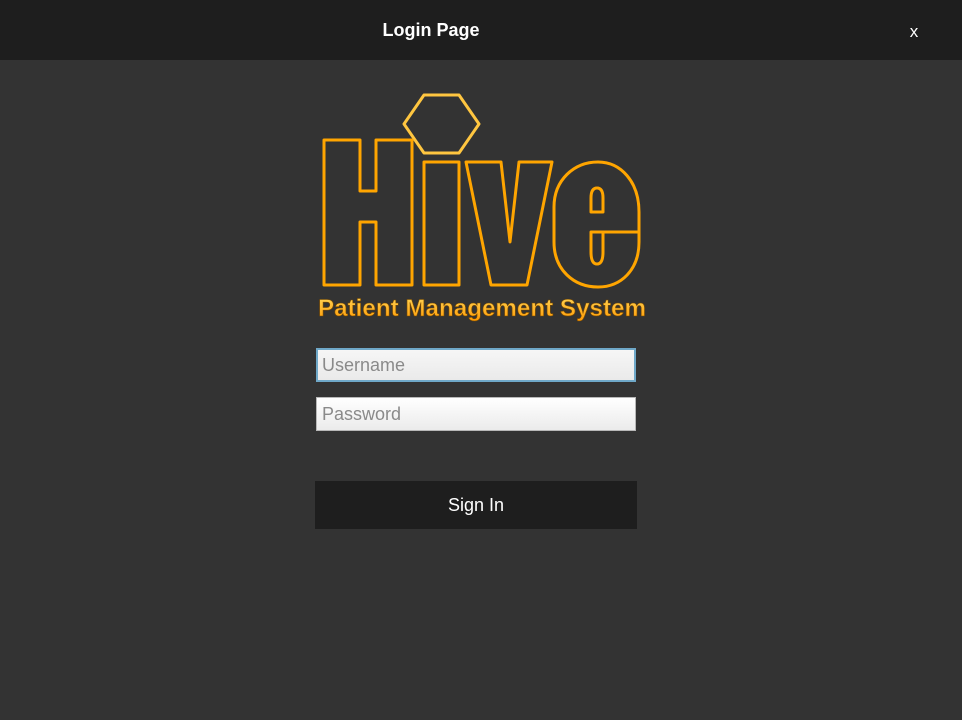 This screenshot has height=720, width=962. I want to click on logo-letter-h, so click(368, 212).